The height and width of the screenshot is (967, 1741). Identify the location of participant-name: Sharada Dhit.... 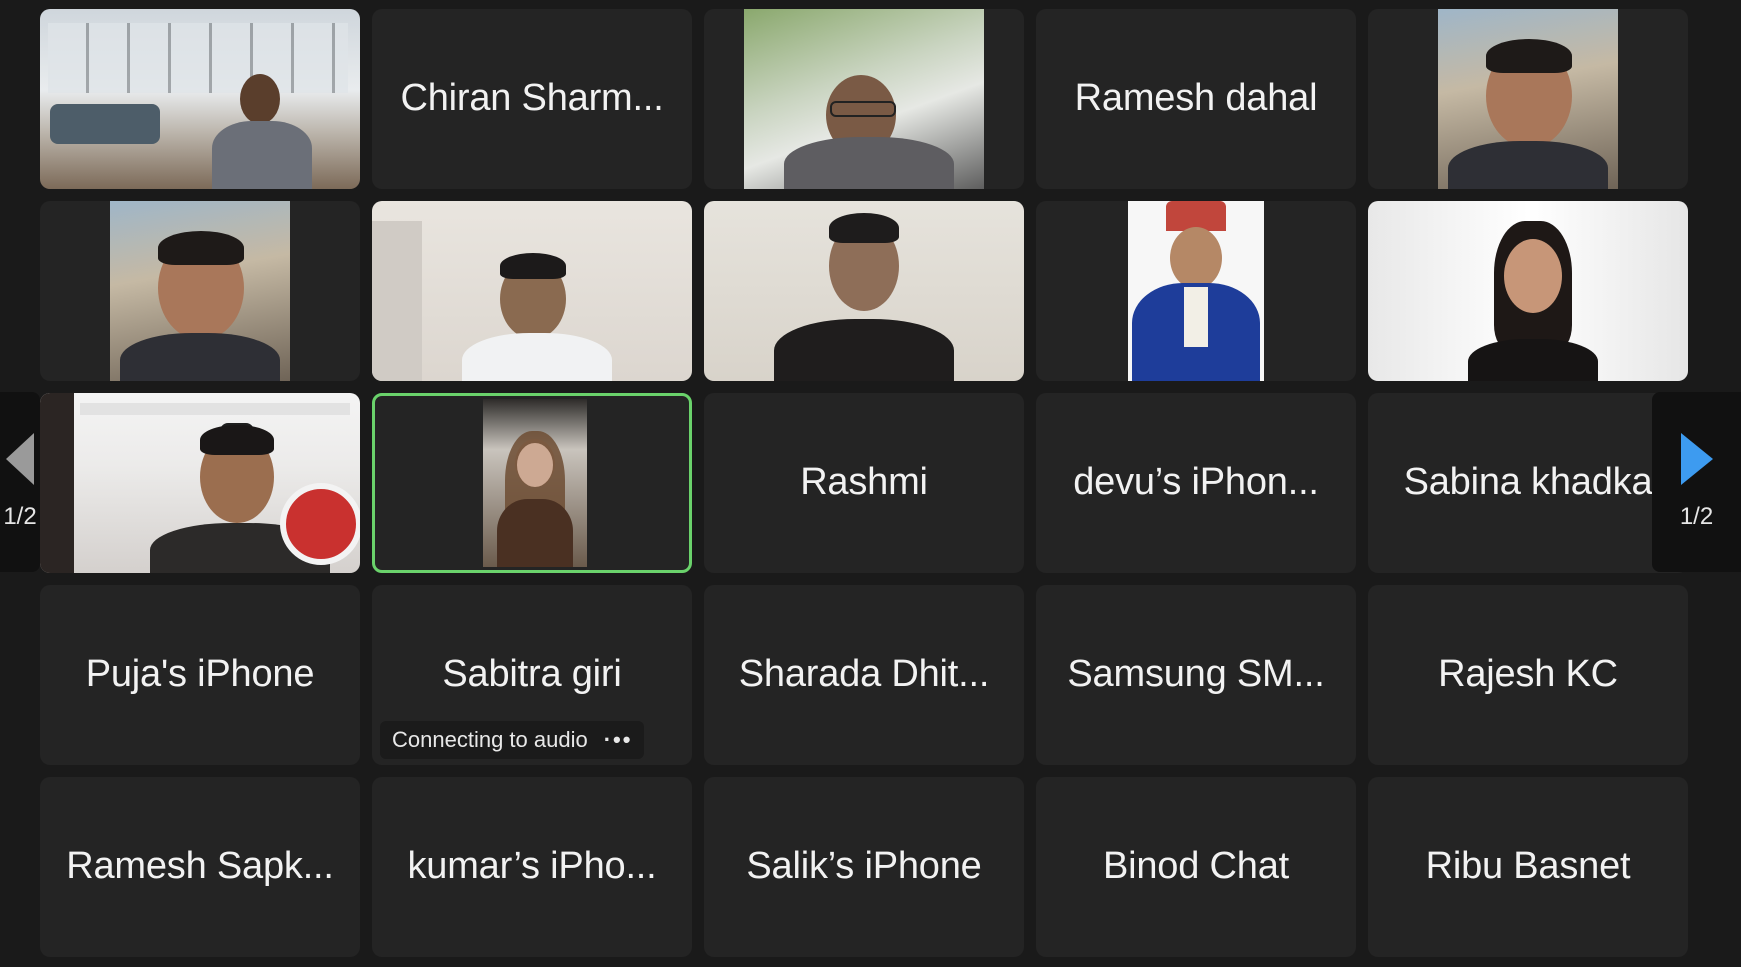
(864, 673).